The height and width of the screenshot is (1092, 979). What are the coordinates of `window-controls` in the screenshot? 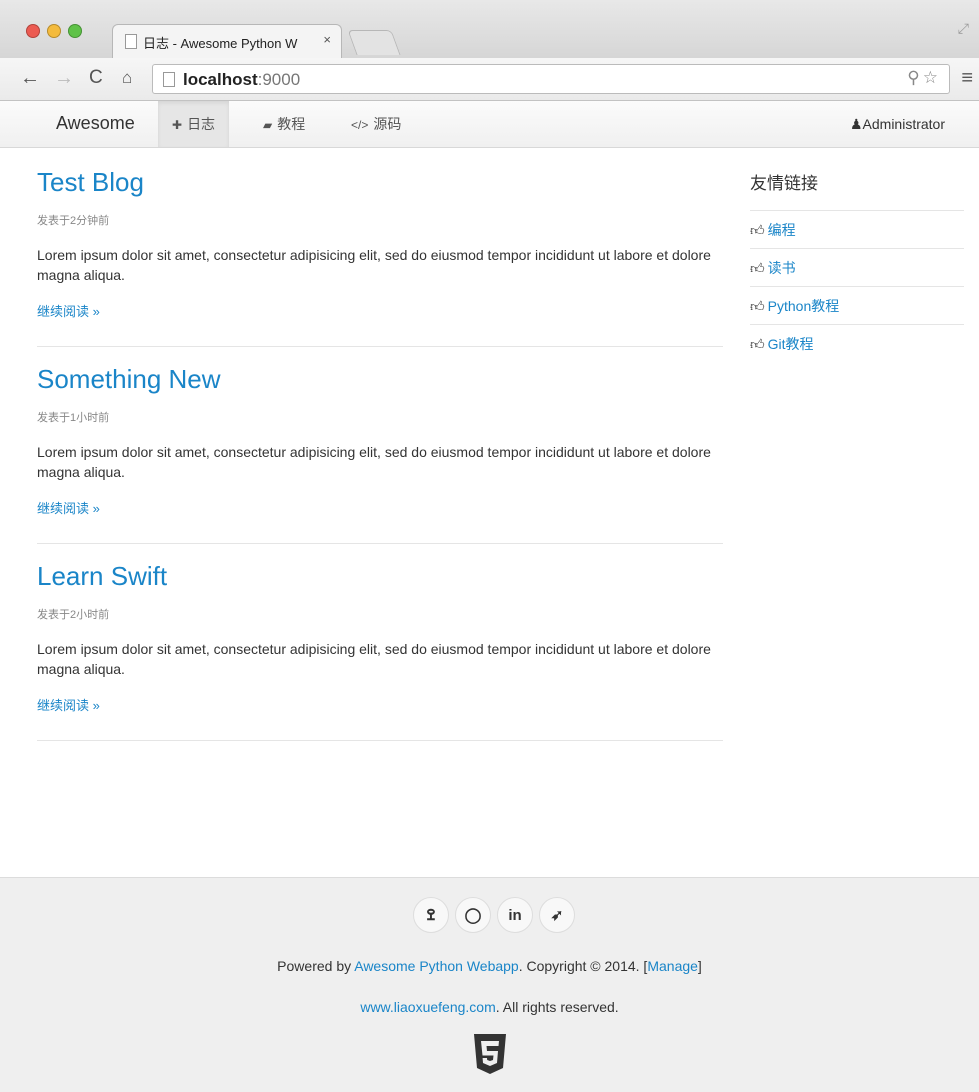 It's located at (54, 31).